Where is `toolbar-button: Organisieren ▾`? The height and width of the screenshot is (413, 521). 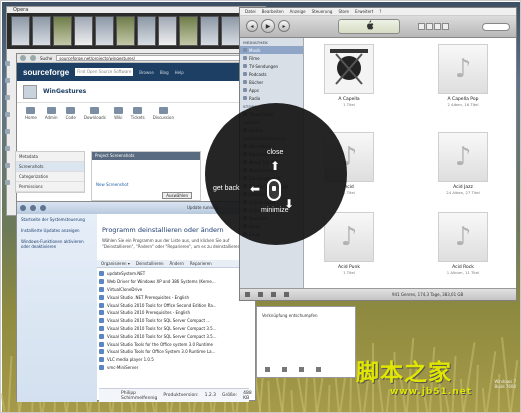 toolbar-button: Organisieren ▾ is located at coordinates (115, 263).